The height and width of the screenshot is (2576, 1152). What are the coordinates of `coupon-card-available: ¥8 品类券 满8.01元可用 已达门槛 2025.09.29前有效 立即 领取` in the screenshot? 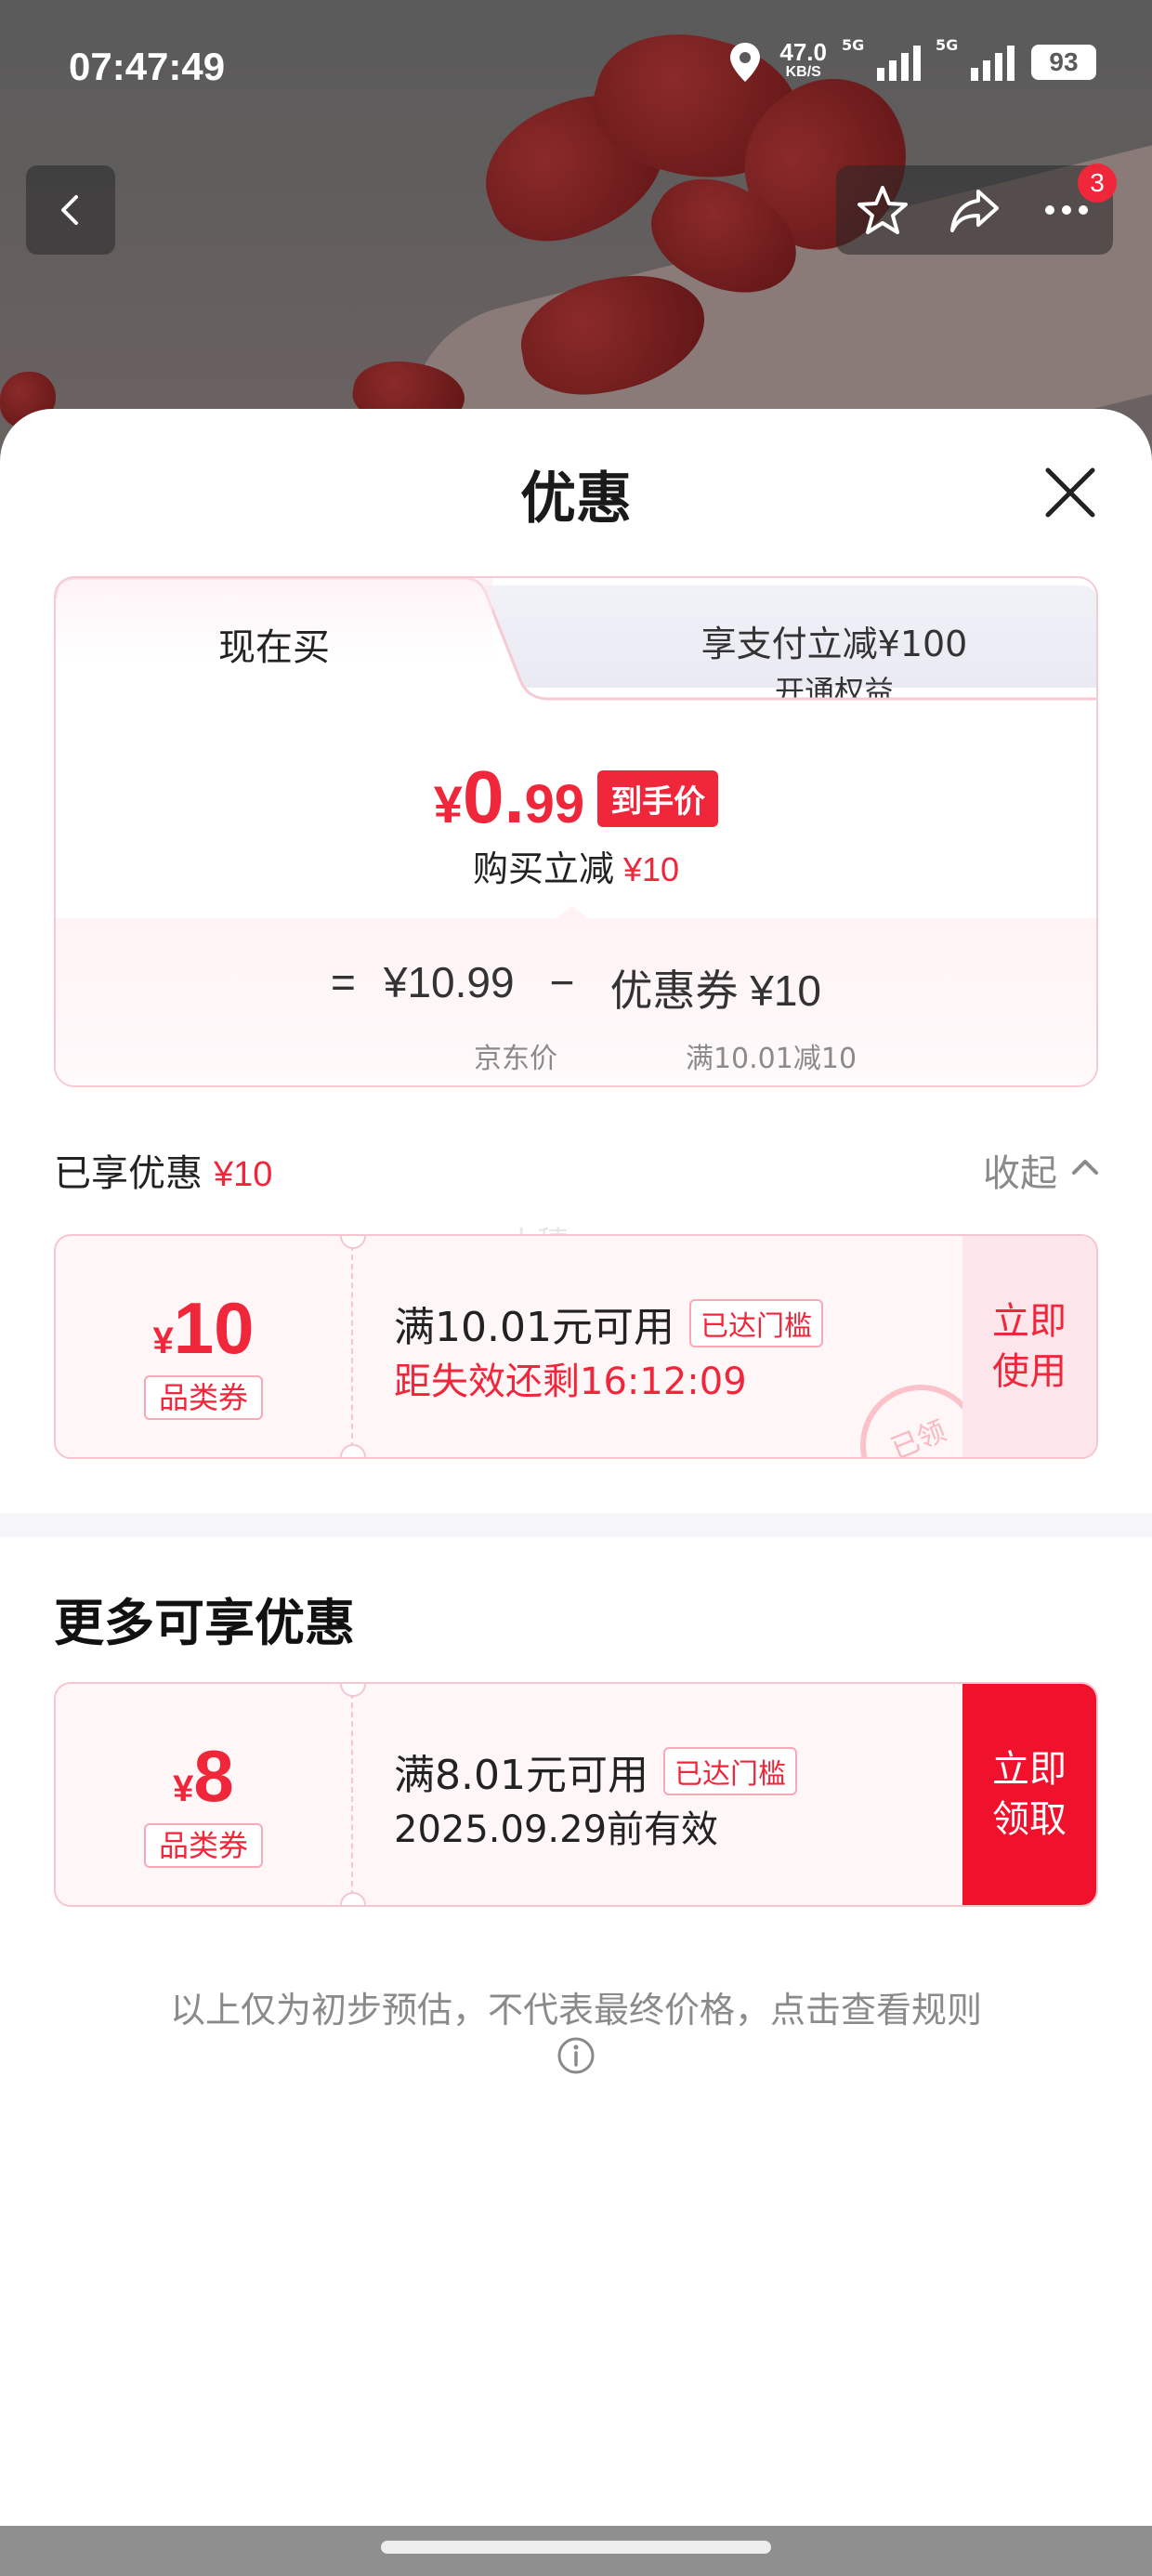 It's located at (576, 1794).